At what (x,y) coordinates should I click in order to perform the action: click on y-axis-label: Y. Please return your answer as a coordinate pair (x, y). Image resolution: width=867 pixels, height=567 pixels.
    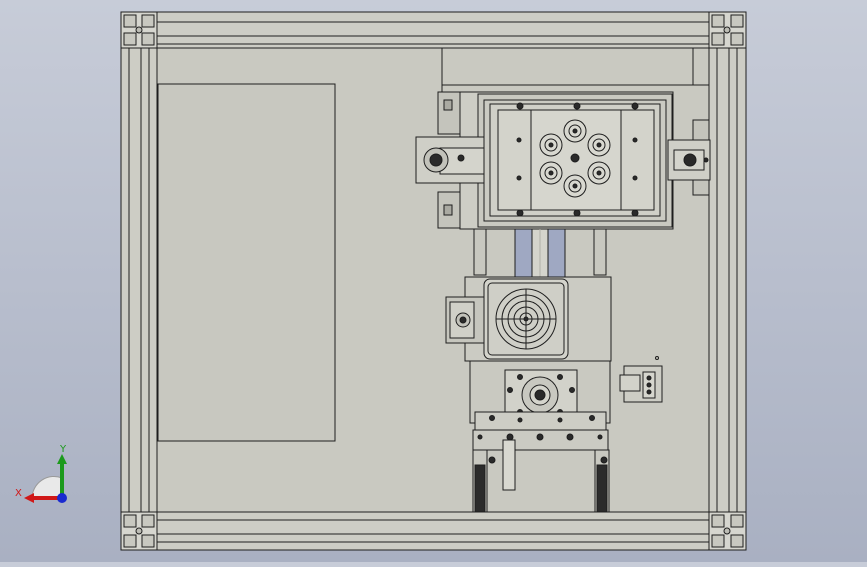
    Looking at the image, I should click on (63, 449).